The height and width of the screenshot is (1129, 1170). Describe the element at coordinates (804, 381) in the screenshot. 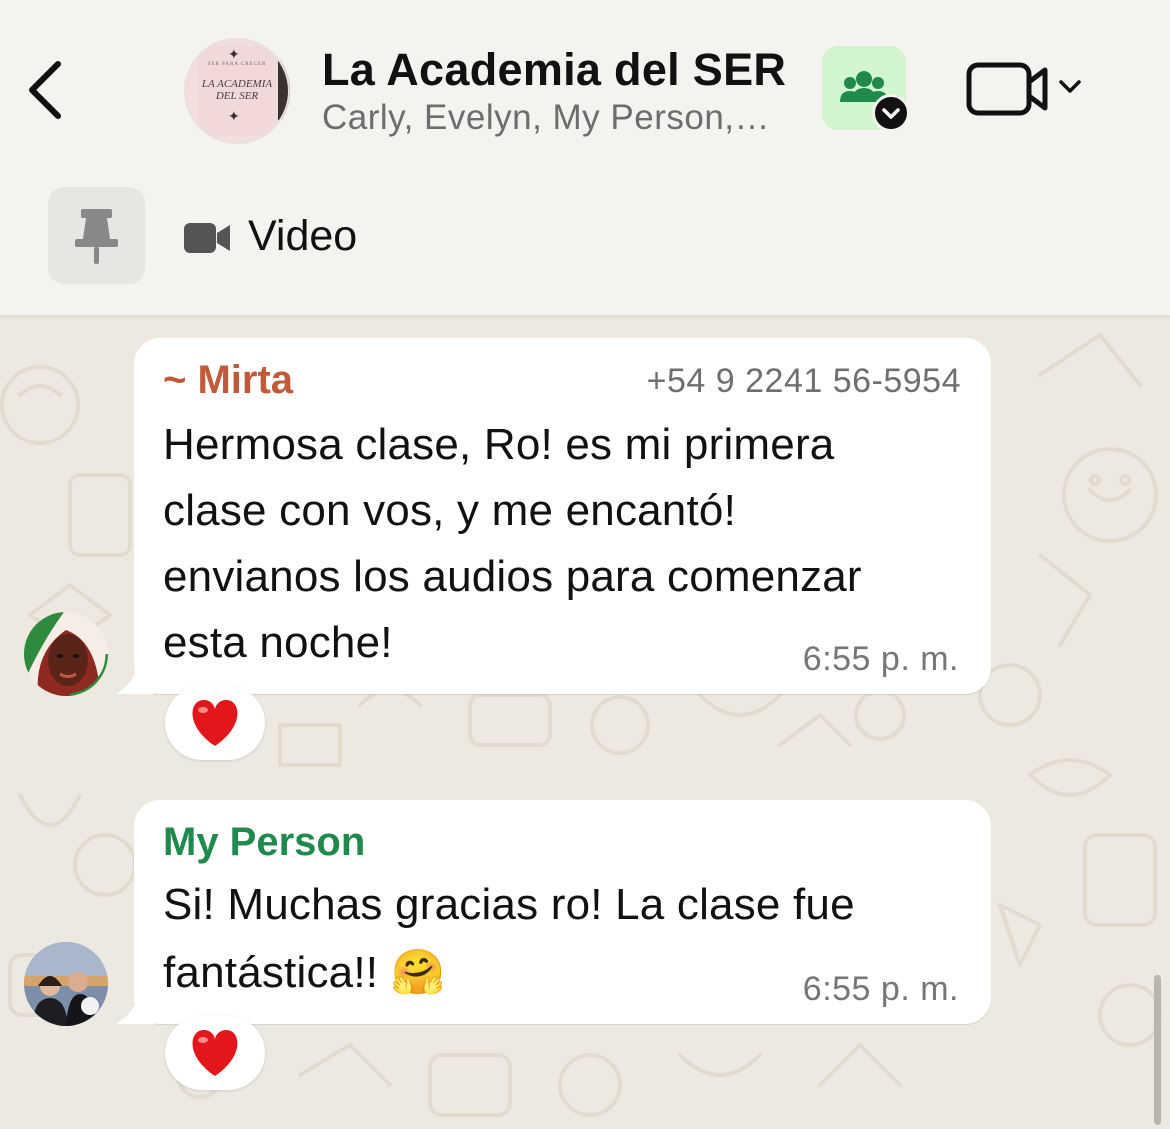

I see `sender-phone: +54 9 2241 56-5954` at that location.